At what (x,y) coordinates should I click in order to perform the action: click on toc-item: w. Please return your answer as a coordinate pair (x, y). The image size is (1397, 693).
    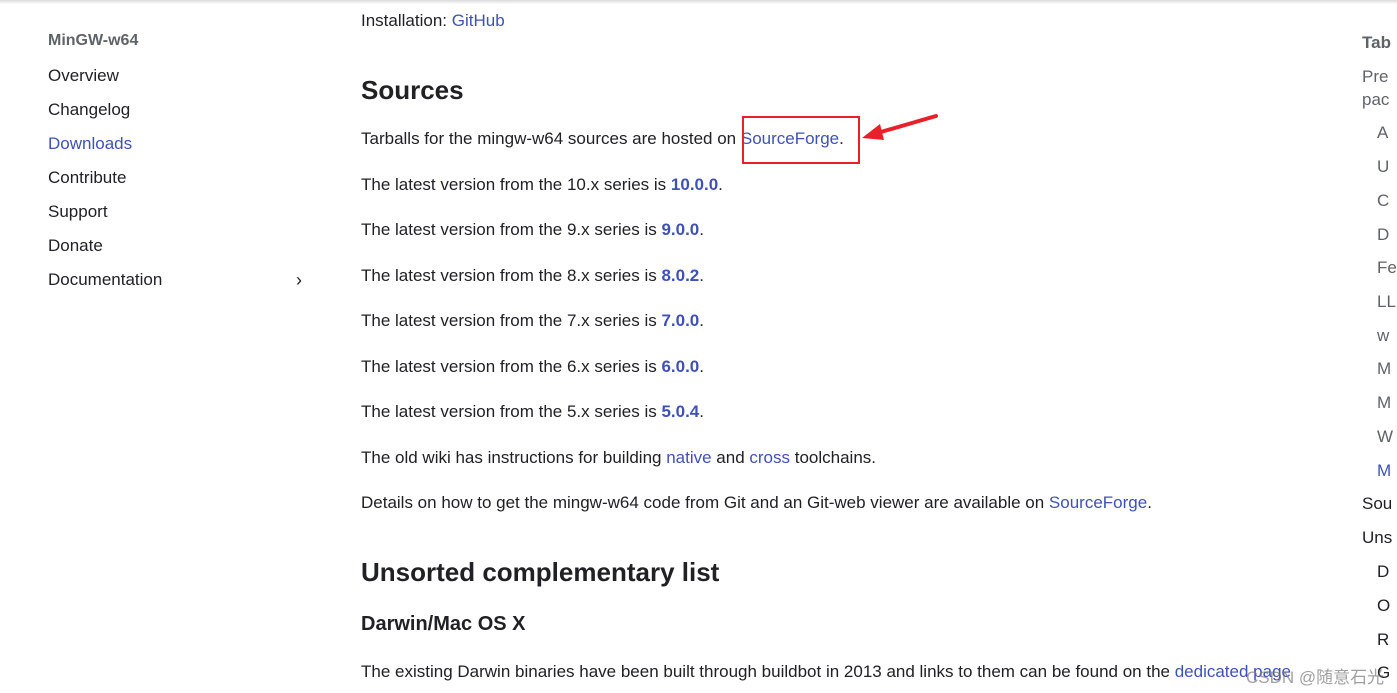
    Looking at the image, I should click on (1383, 336).